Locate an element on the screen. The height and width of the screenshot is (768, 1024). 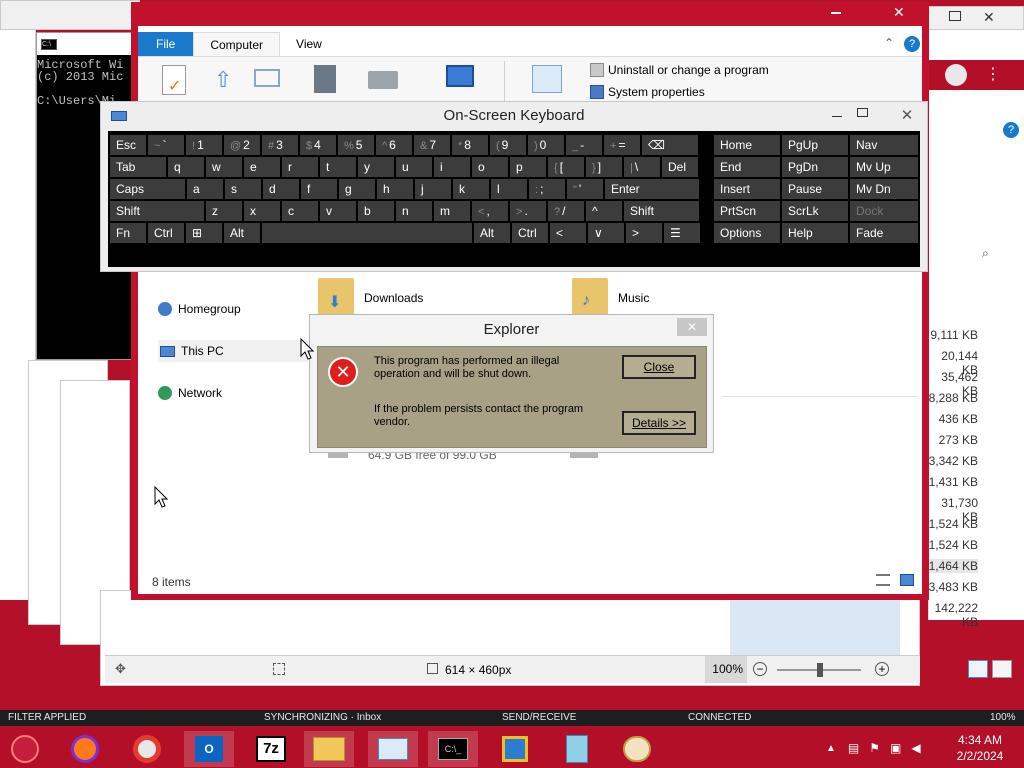
osk-key: <, is located at coordinates (490, 211).